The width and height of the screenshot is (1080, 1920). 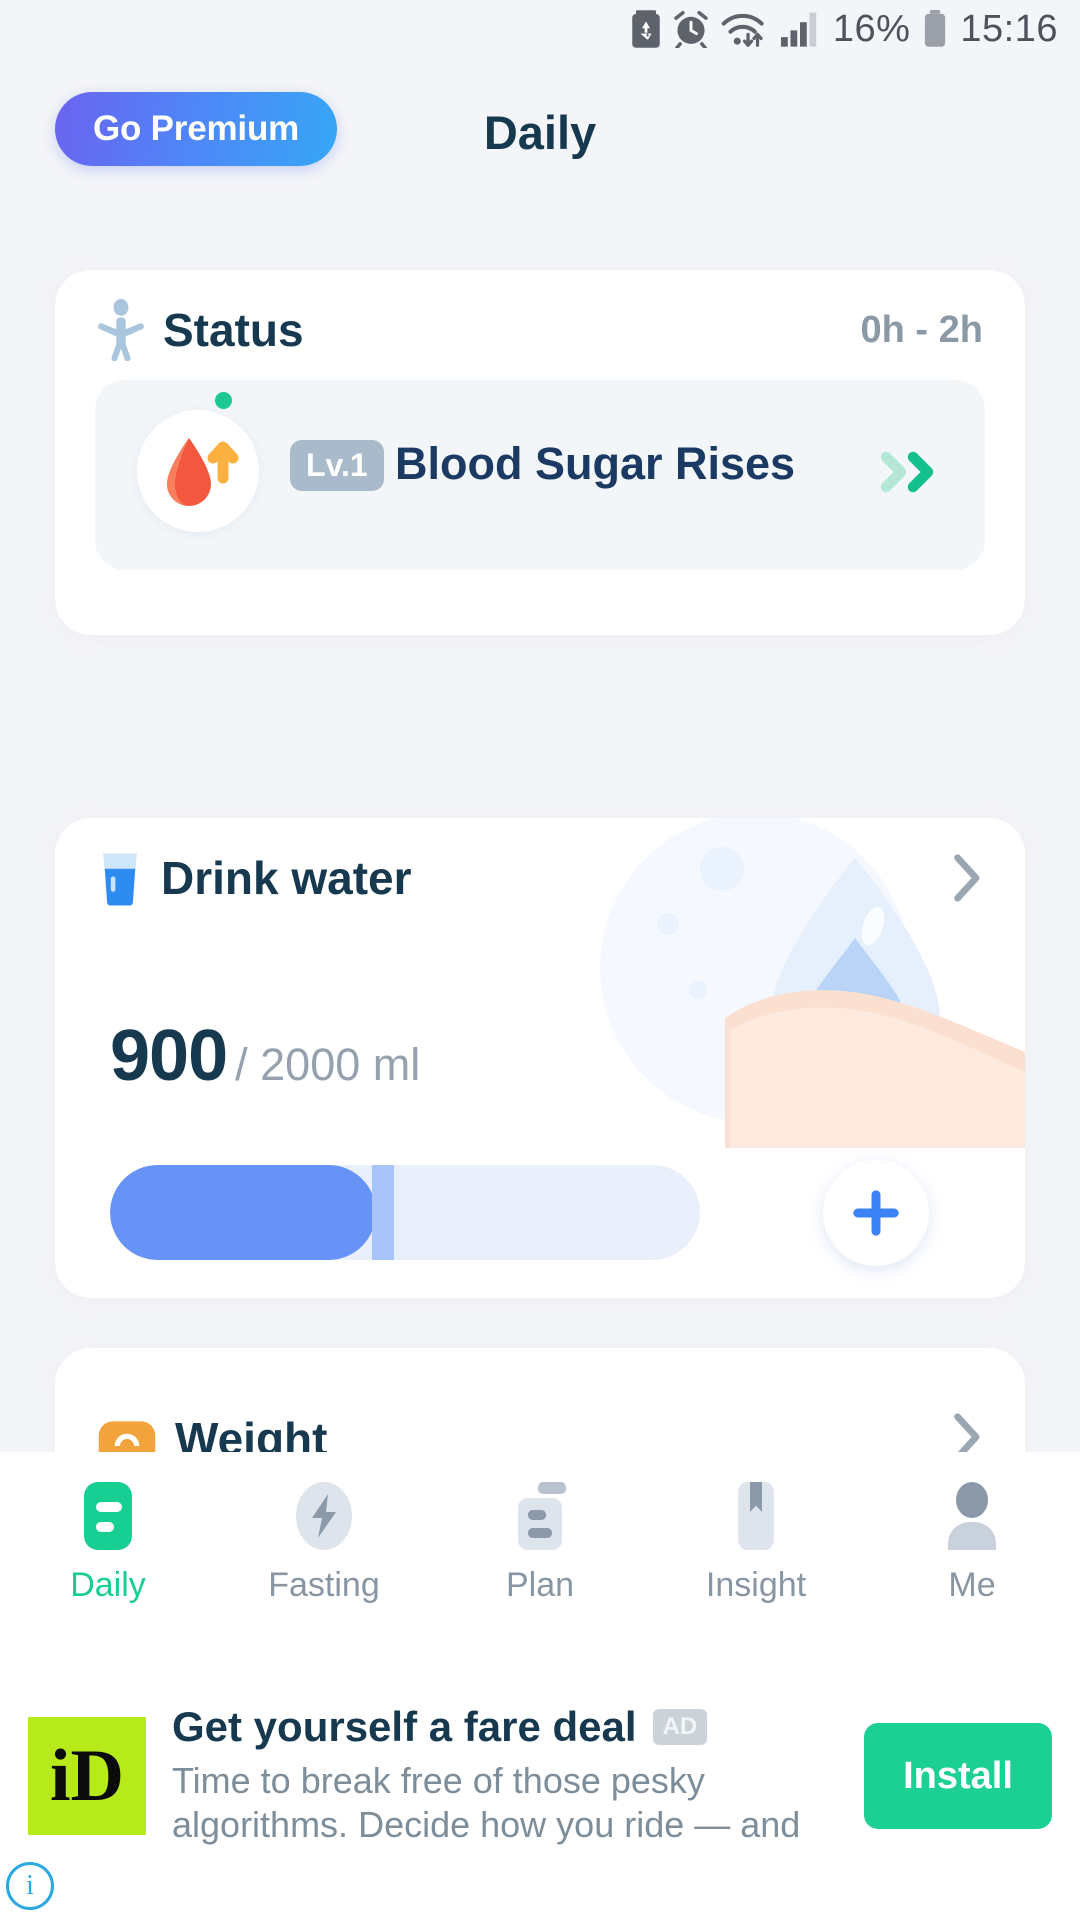 What do you see at coordinates (405, 1212) in the screenshot?
I see `water-progress-track` at bounding box center [405, 1212].